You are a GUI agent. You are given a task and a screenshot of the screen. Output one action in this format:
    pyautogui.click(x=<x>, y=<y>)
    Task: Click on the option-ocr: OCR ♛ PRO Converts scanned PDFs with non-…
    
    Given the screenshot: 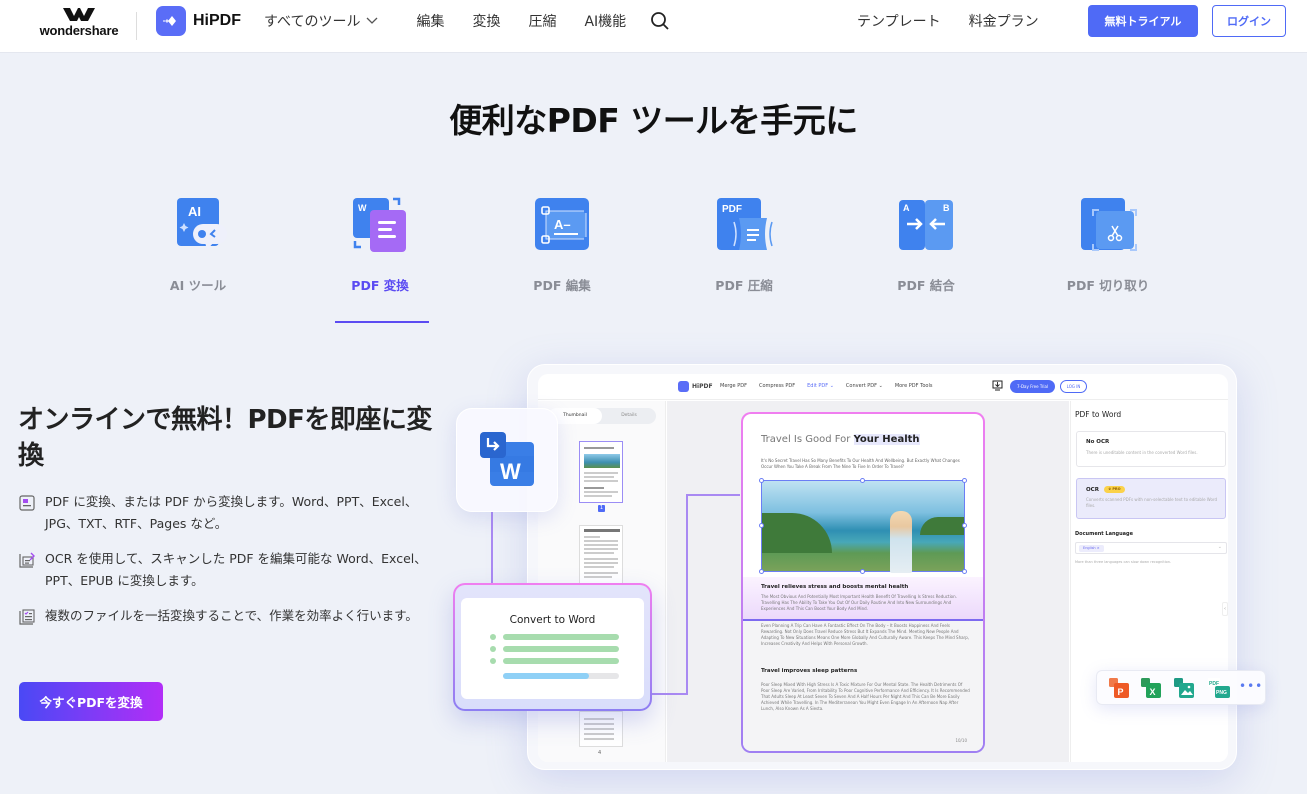 What is the action you would take?
    pyautogui.click(x=1151, y=498)
    